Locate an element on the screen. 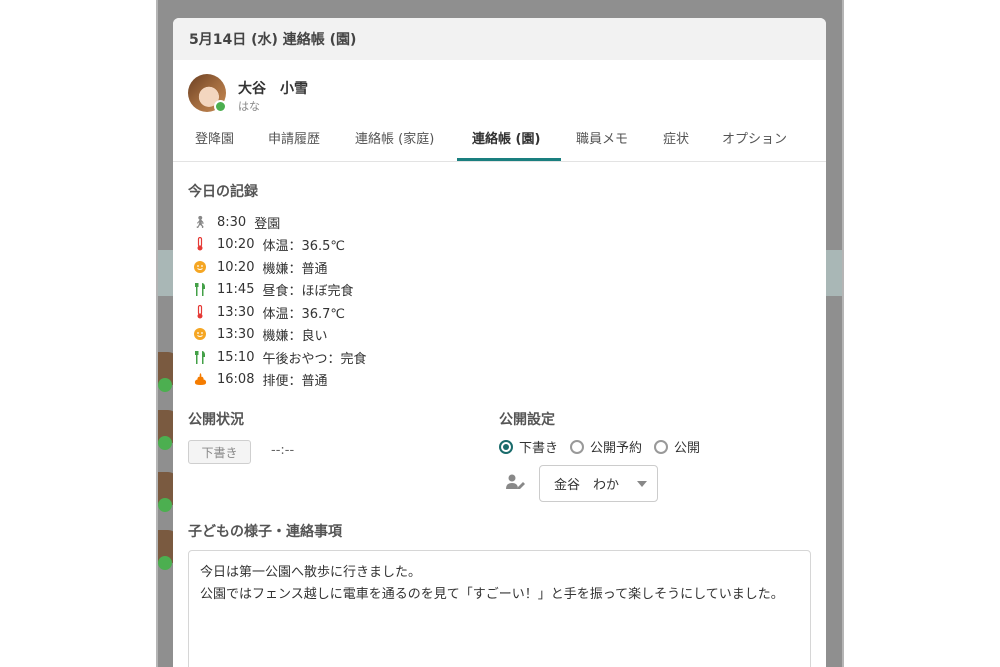 This screenshot has height=667, width=1000. today-record-label: 今日の記録 is located at coordinates (223, 192).